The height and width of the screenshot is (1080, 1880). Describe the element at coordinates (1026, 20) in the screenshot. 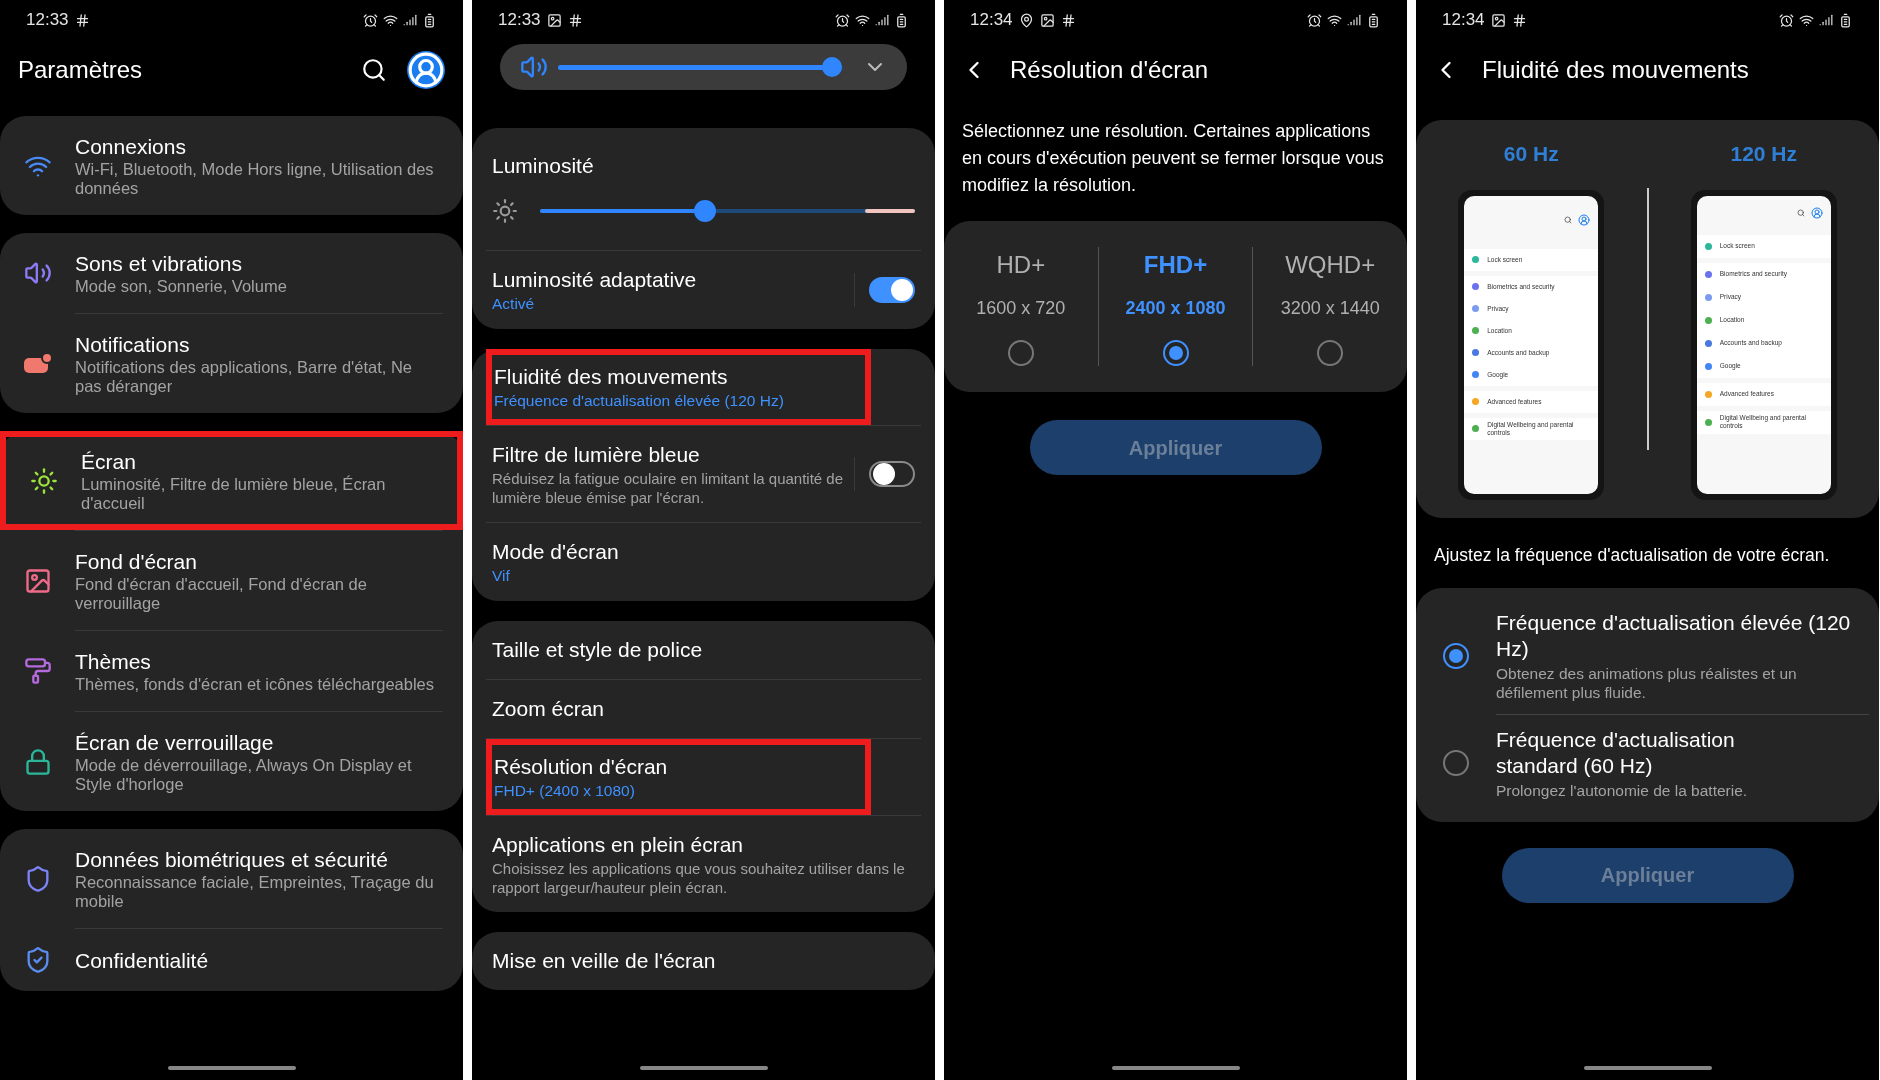

I see `pin-icon` at that location.